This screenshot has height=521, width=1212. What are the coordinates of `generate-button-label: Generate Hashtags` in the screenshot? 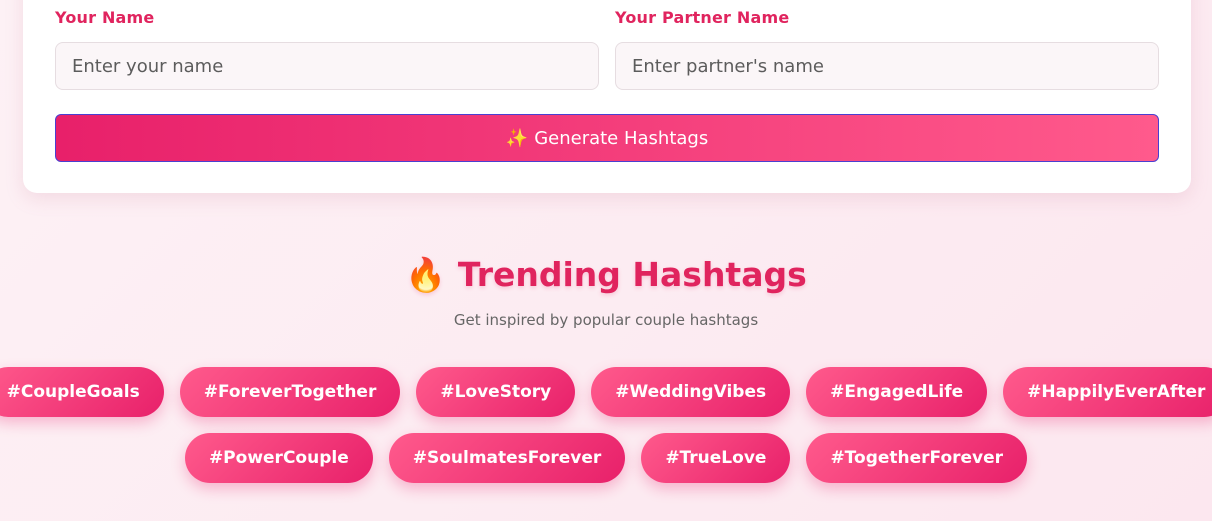 It's located at (621, 138).